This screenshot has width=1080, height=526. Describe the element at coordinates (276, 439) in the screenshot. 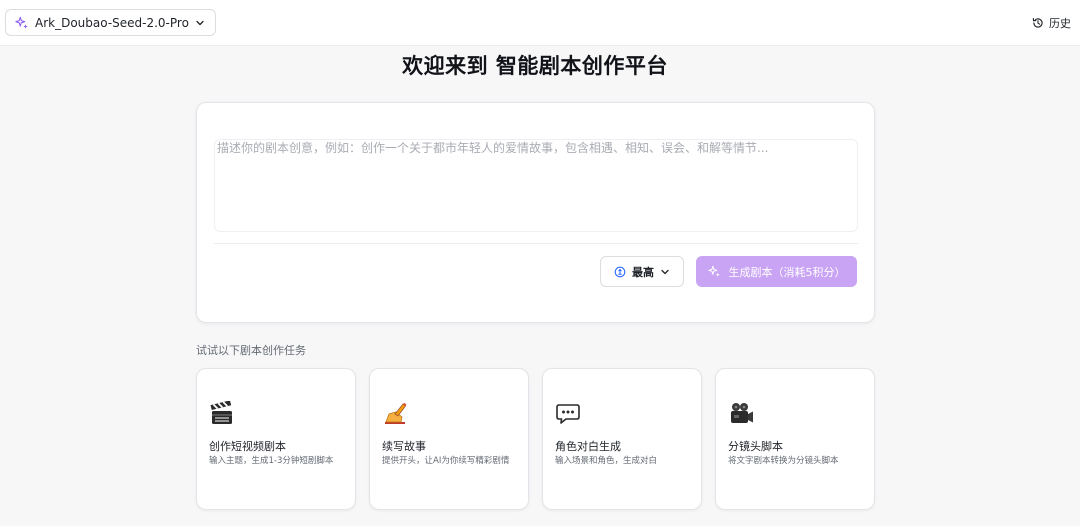

I see `task-card-short-video: 创作短视频剧本 输入主题，生成1-3分钟短剧脚本` at that location.